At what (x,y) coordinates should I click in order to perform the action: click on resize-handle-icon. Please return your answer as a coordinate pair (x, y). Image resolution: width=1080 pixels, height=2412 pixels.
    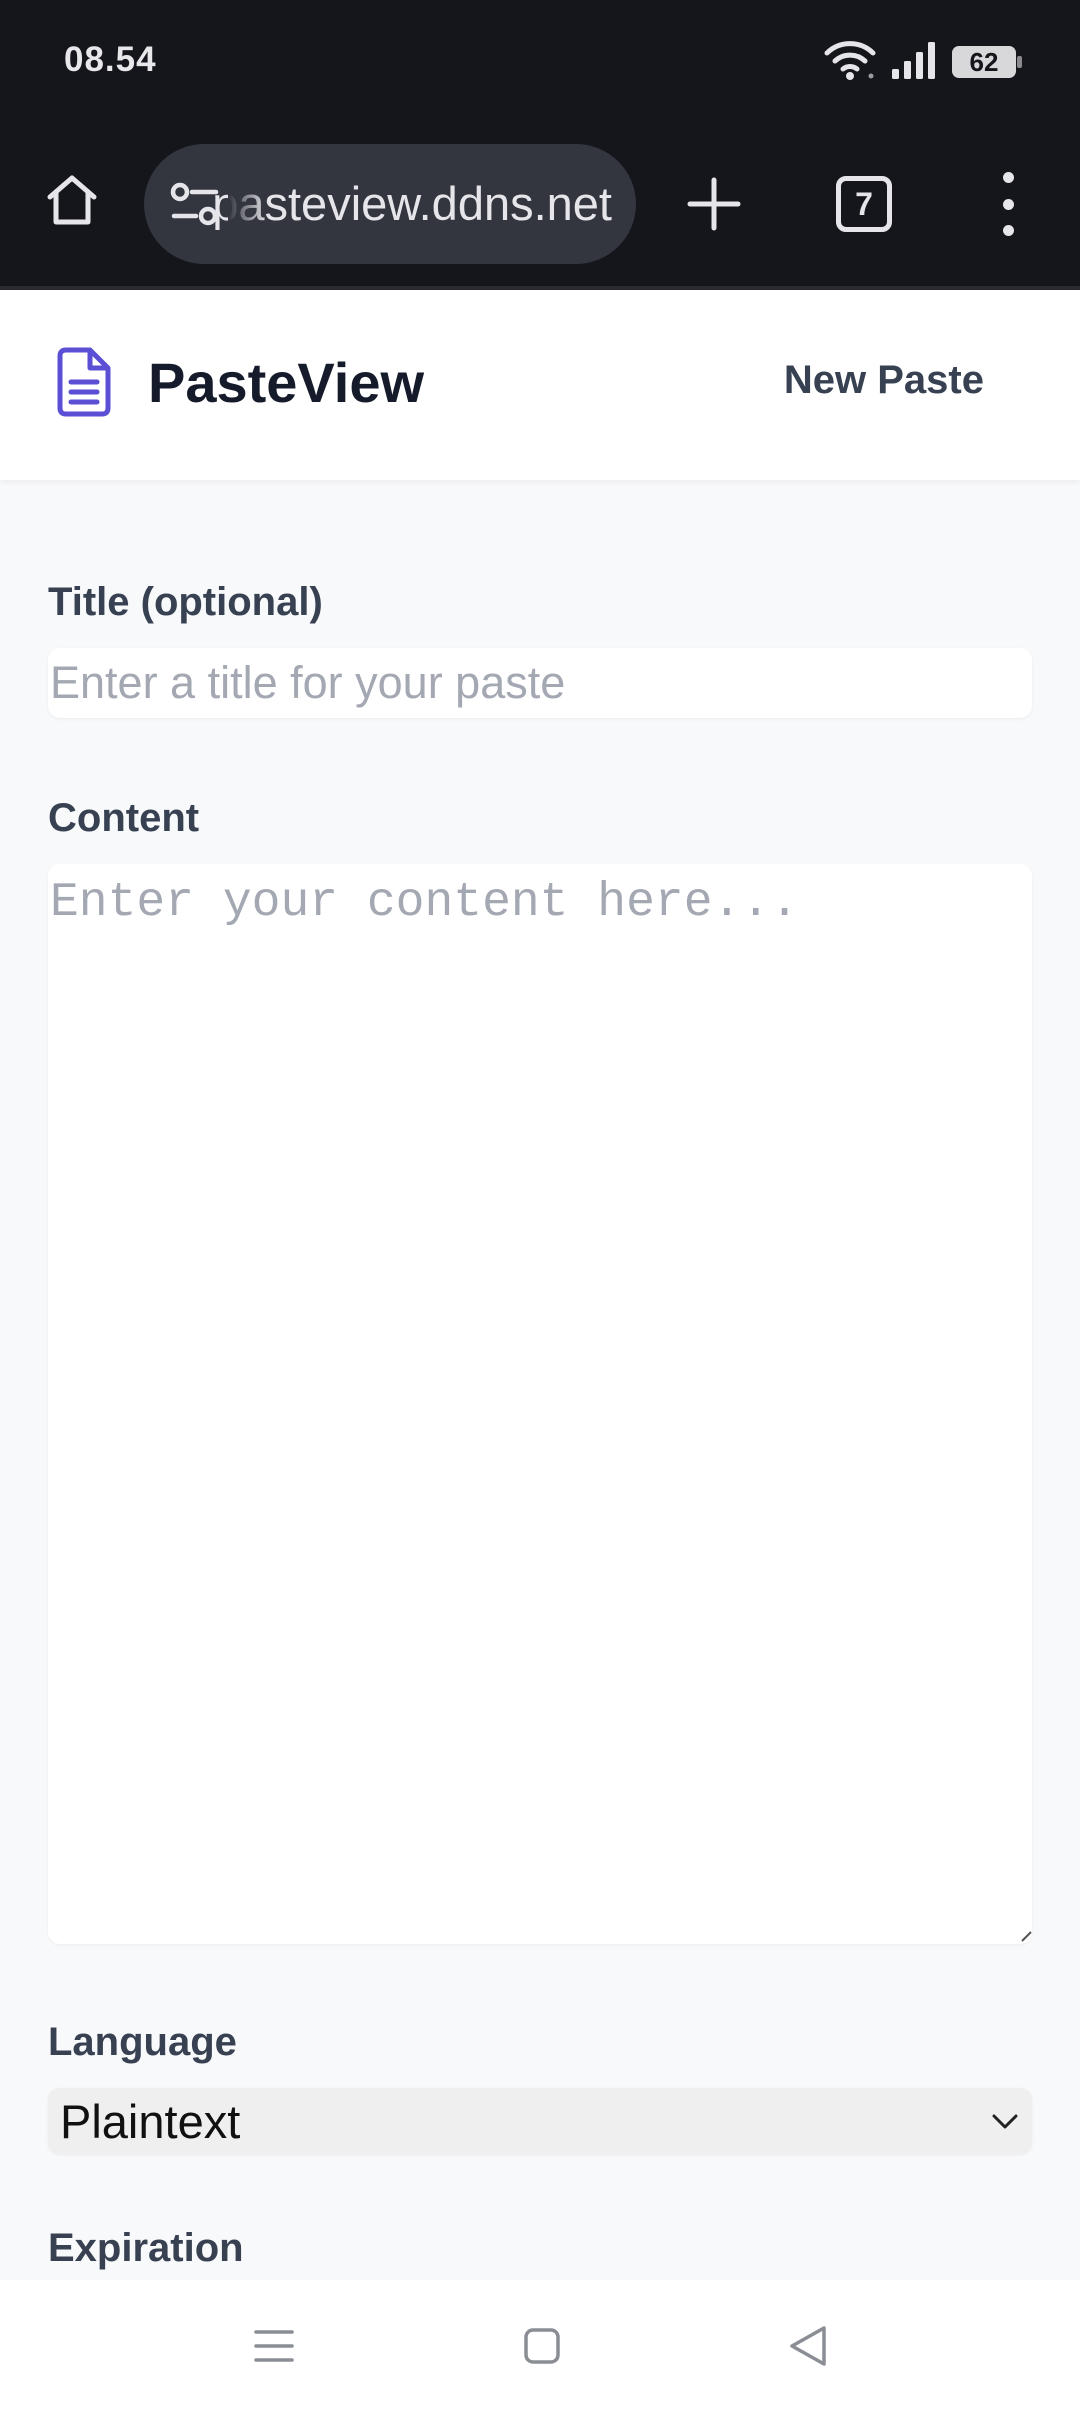
    Looking at the image, I should click on (1026, 1936).